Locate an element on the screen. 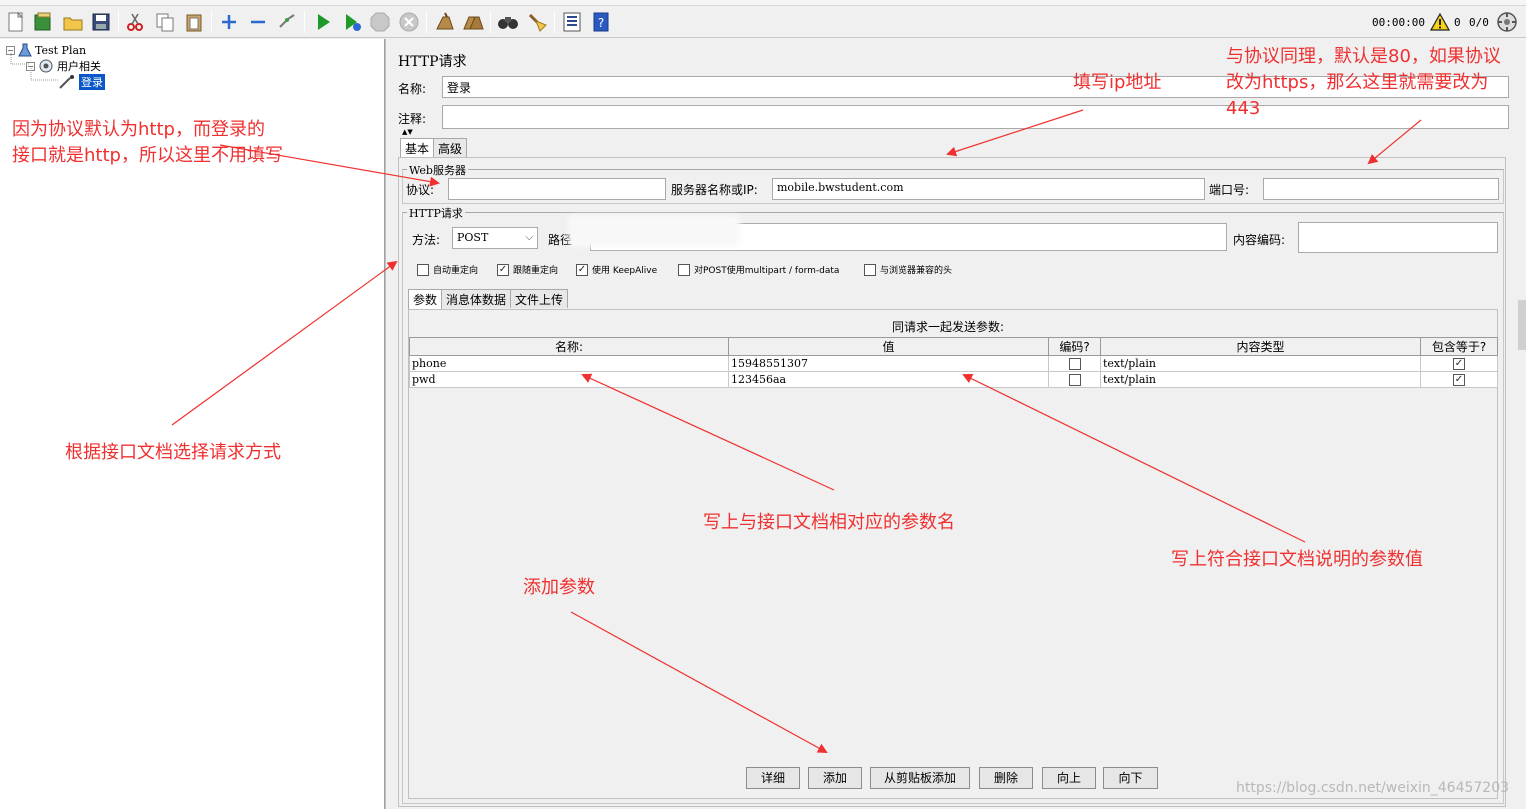 The image size is (1526, 809). browser-headers-checkbox: 与浏览器兼容的头 is located at coordinates (908, 269).